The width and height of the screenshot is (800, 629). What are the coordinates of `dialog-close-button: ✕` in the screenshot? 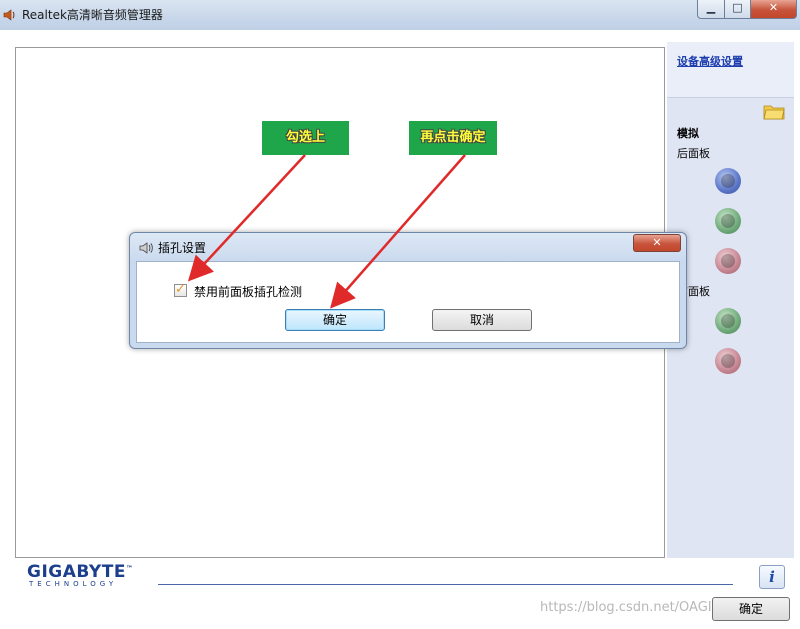 It's located at (657, 243).